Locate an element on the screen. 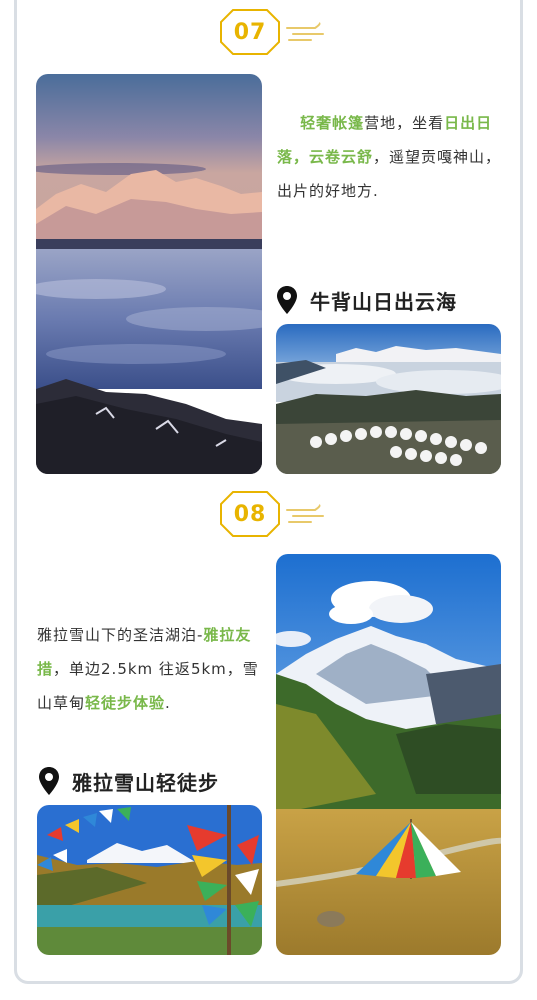  location-name: 牛背山日出云海 is located at coordinates (383, 301).